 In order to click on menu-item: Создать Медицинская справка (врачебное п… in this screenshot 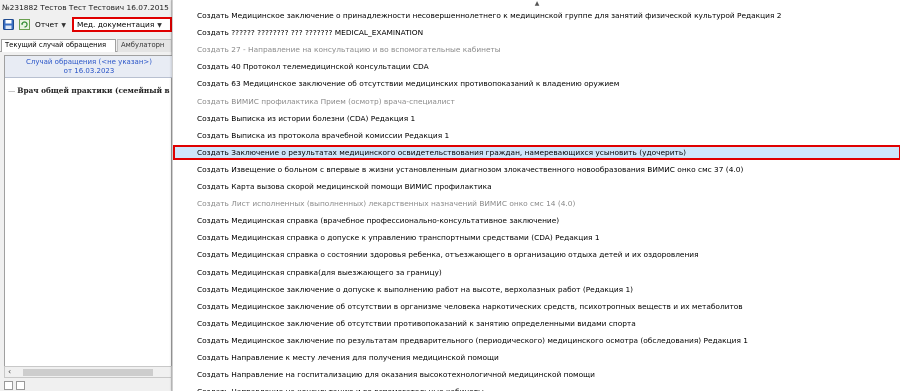, I will do `click(536, 220)`.